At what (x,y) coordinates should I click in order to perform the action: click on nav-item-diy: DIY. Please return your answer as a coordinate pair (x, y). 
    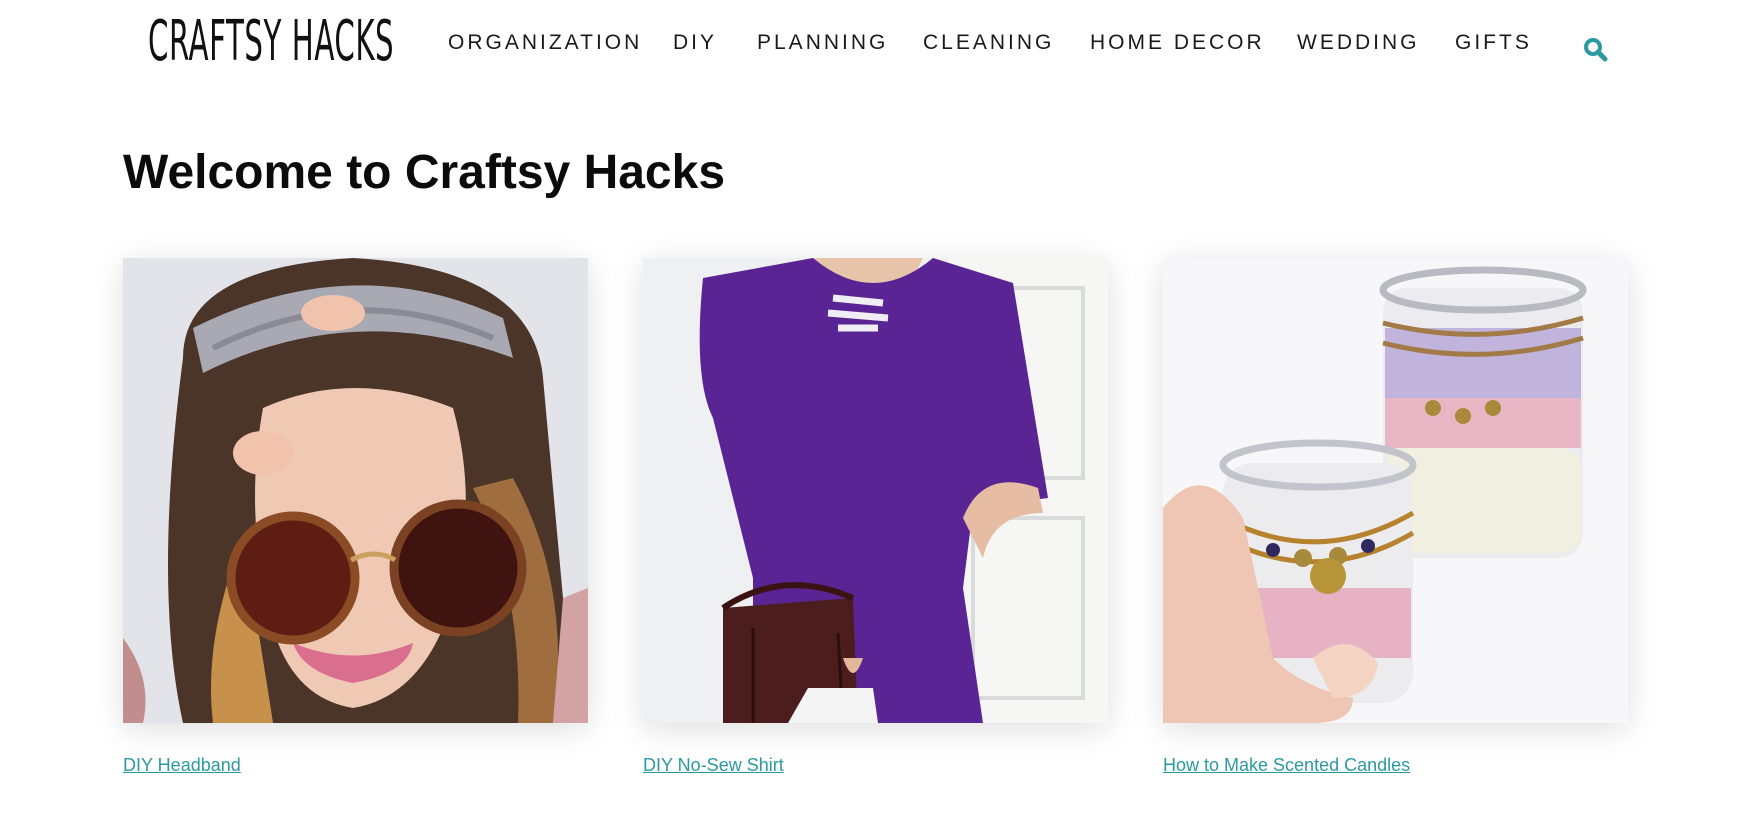
    Looking at the image, I should click on (695, 43).